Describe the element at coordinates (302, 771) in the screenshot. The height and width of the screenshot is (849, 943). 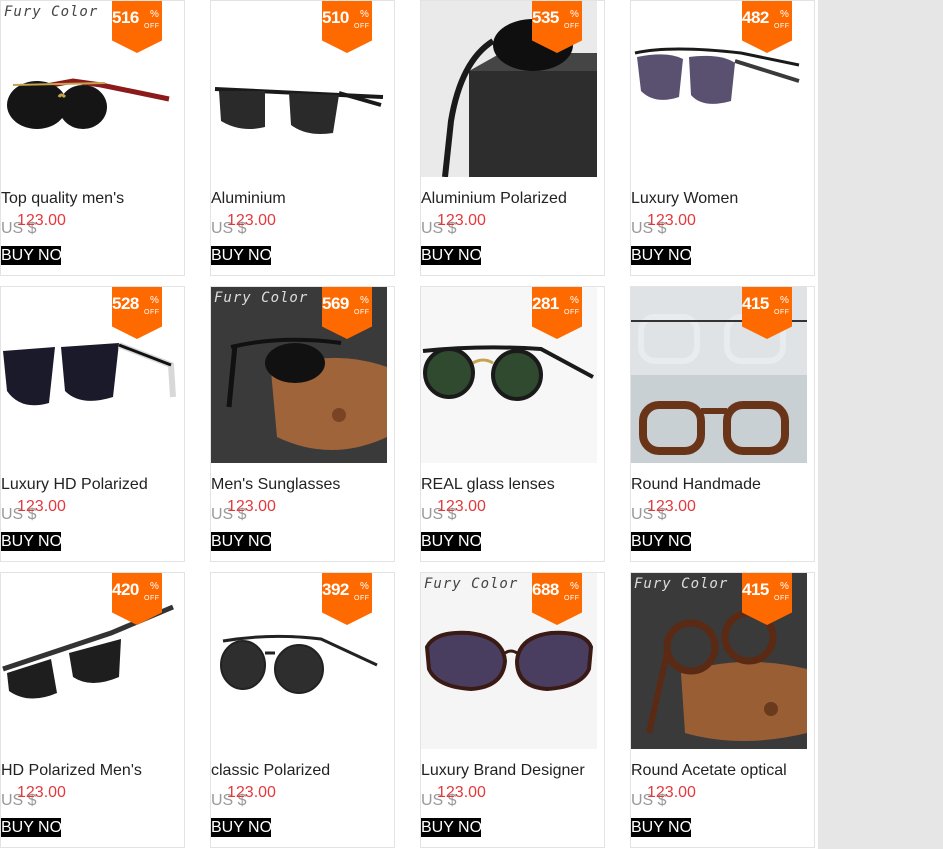
I see `product-title: classic Polarized` at that location.